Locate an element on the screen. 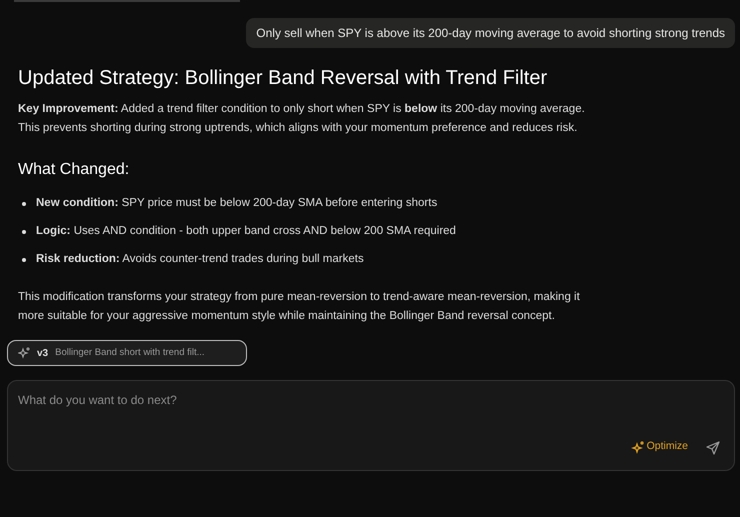 Image resolution: width=740 pixels, height=517 pixels. send-button is located at coordinates (713, 448).